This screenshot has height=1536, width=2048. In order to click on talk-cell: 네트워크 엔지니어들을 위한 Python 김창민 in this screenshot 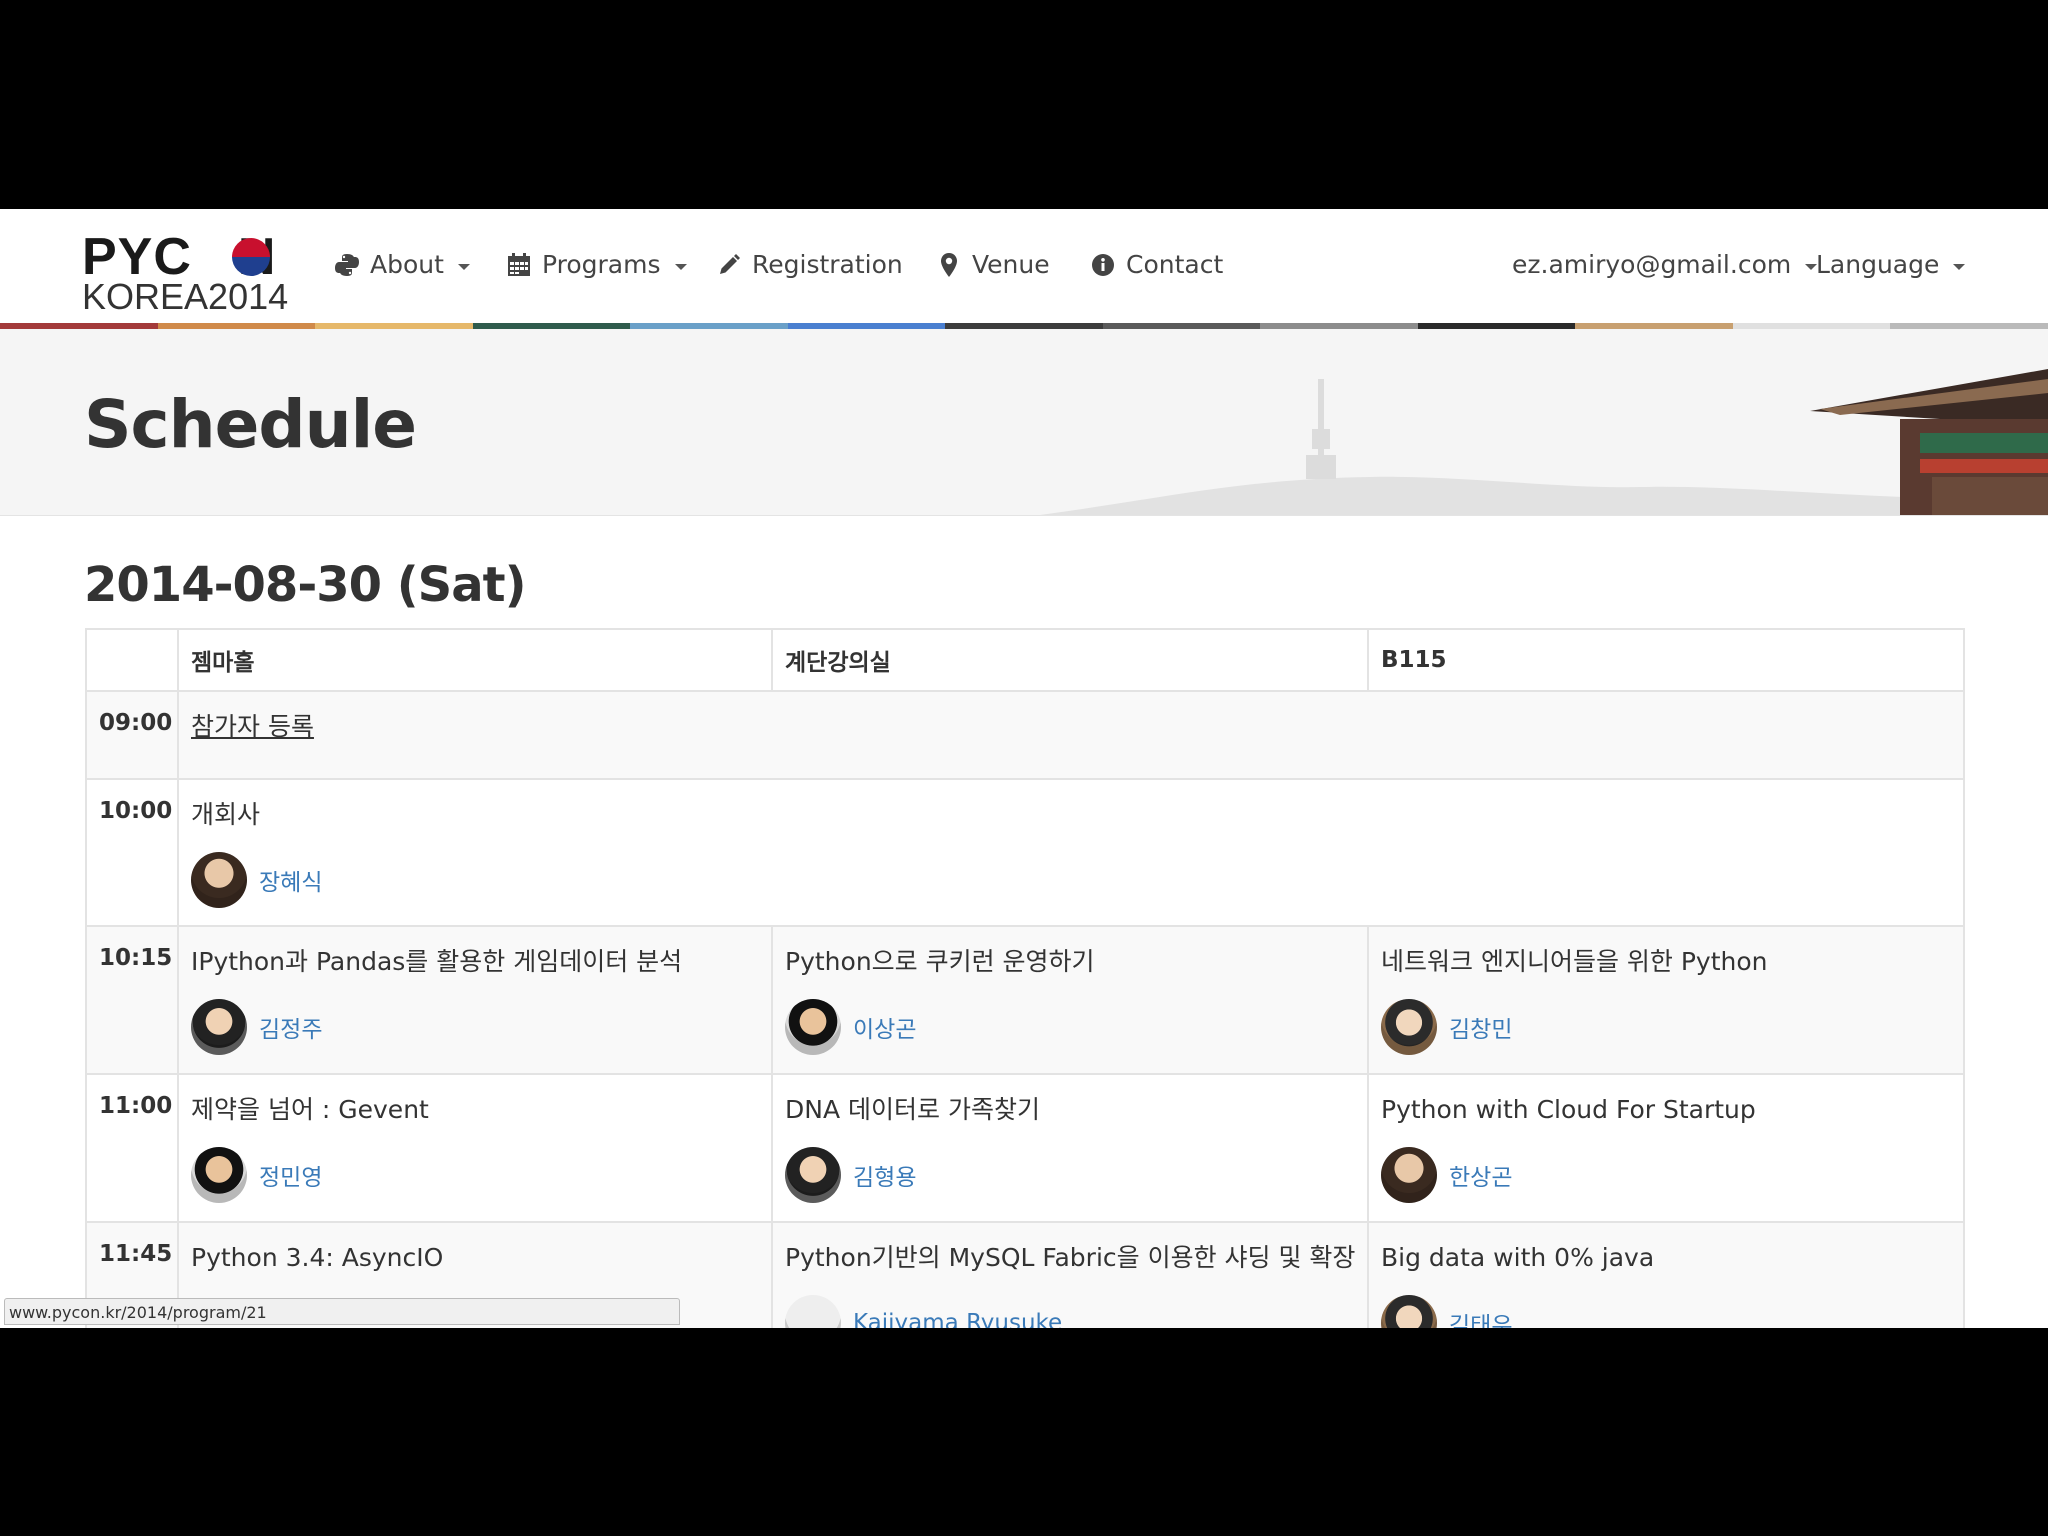, I will do `click(1666, 1000)`.